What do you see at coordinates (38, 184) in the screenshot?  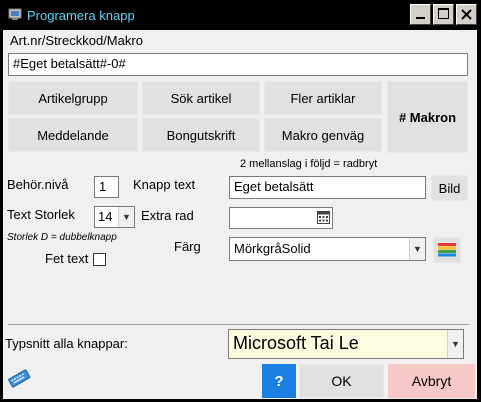 I see `behor-label: Behör.nivå` at bounding box center [38, 184].